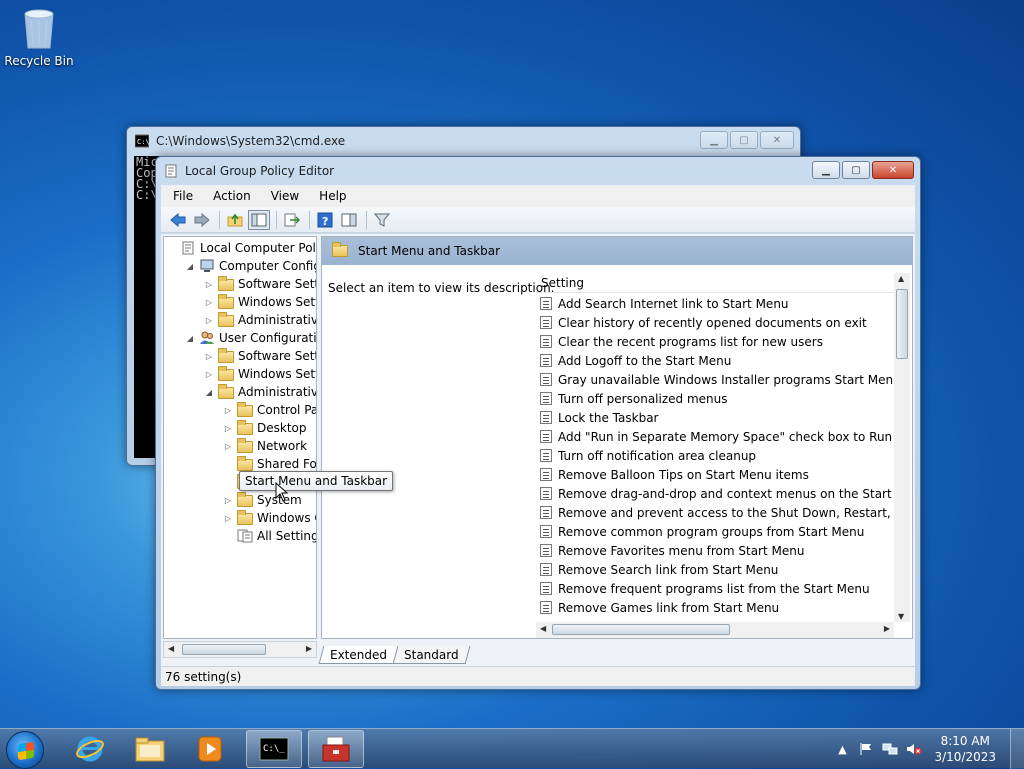 This screenshot has height=769, width=1024. What do you see at coordinates (202, 220) in the screenshot?
I see `forward-button` at bounding box center [202, 220].